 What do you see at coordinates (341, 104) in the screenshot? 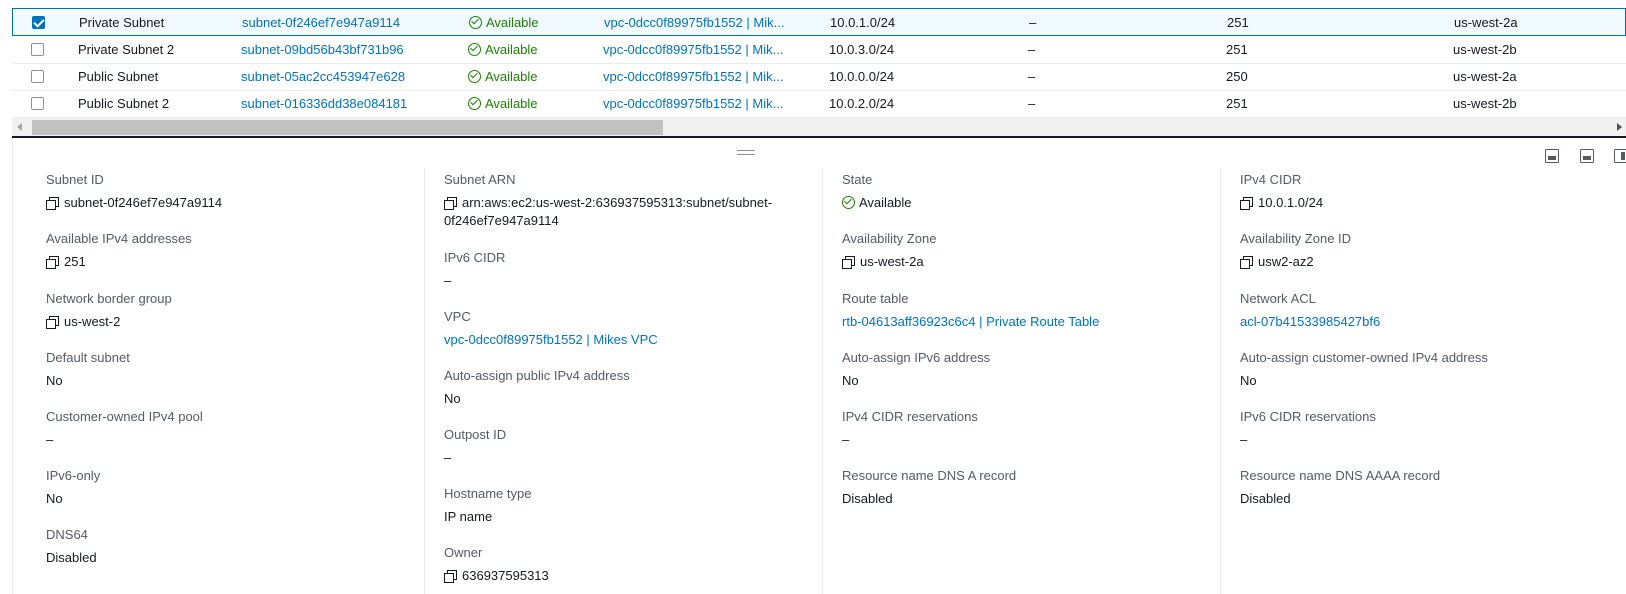
I see `subnet-id-link: subnet-016336dd38e084181` at bounding box center [341, 104].